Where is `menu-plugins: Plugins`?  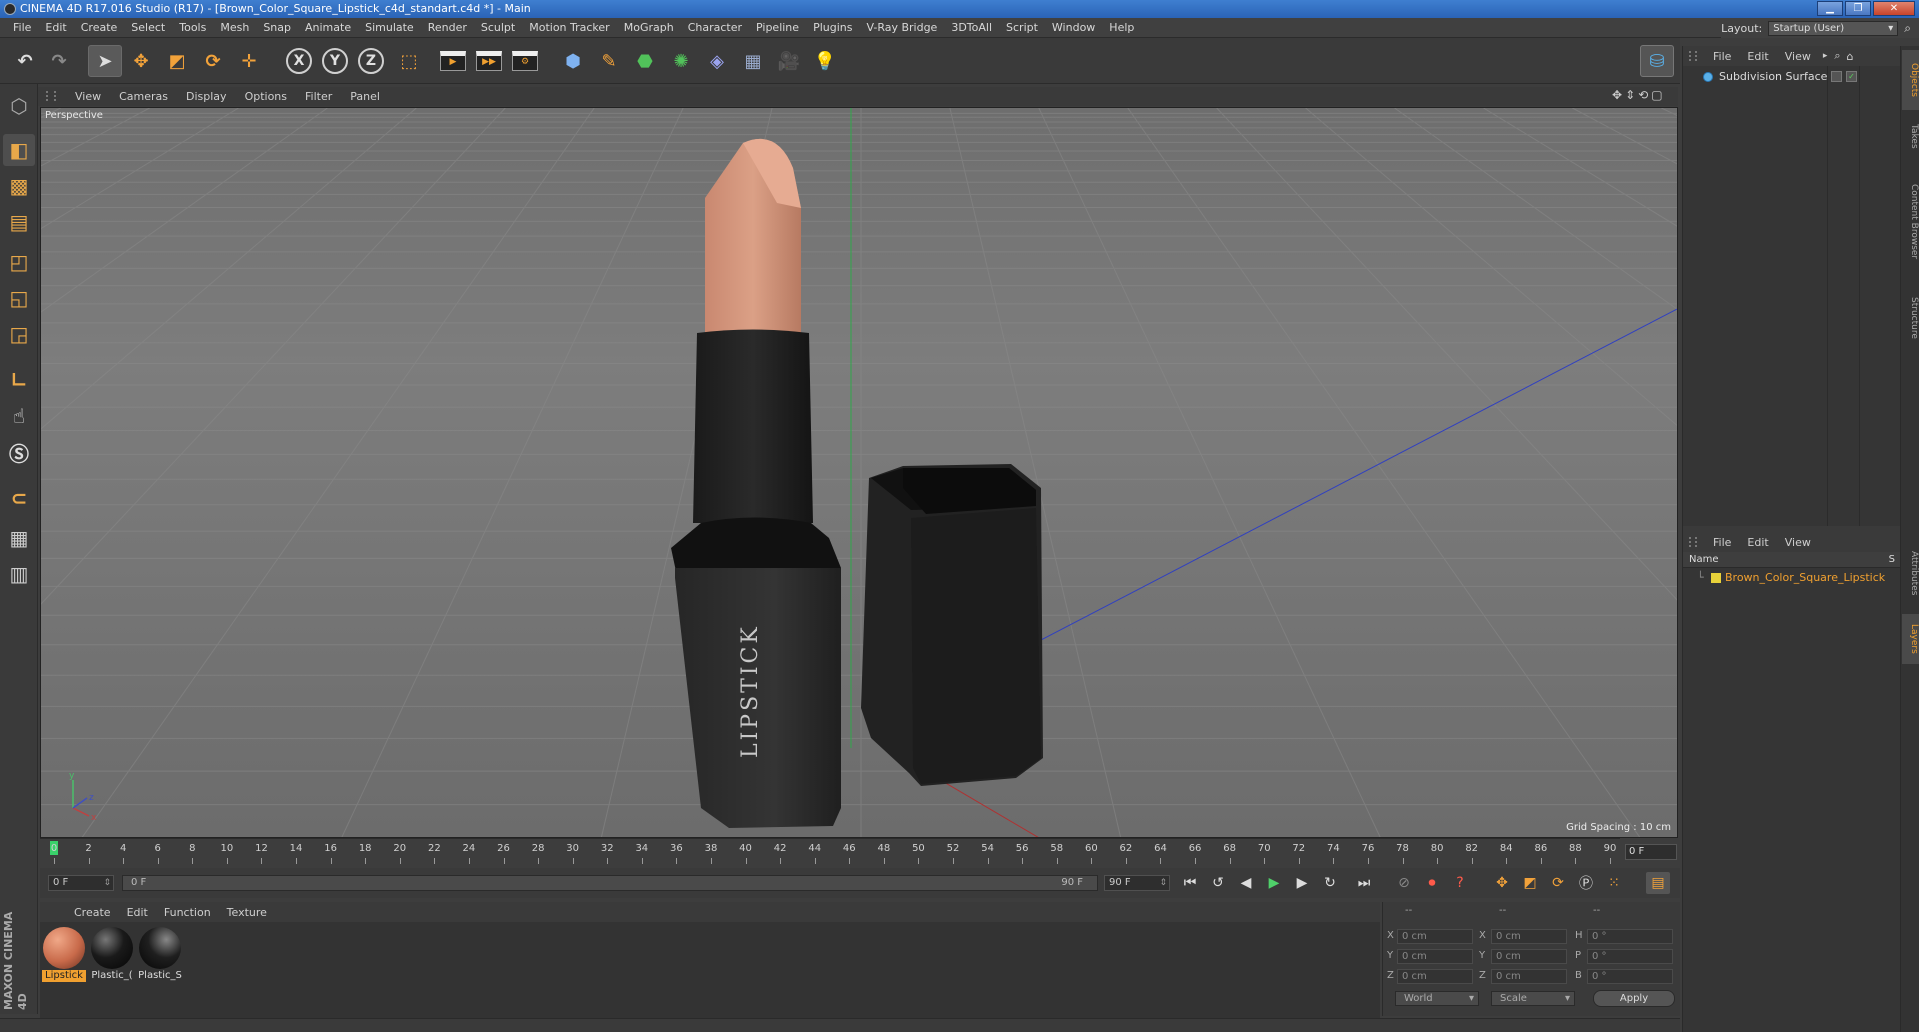 menu-plugins: Plugins is located at coordinates (832, 27).